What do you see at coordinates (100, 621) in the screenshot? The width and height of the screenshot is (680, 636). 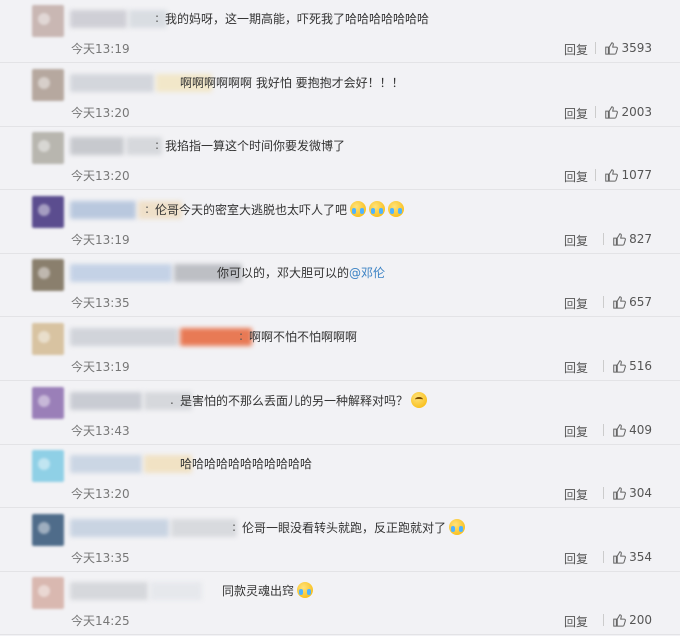 I see `timestamp: 今天14:25` at bounding box center [100, 621].